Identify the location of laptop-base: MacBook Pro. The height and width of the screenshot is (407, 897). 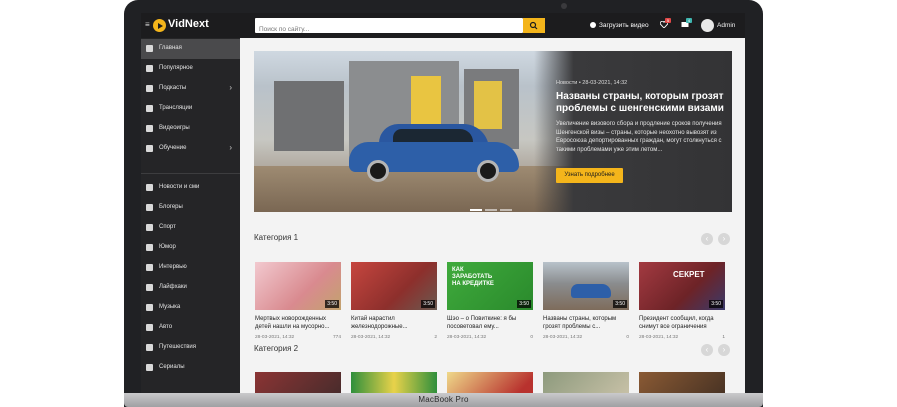
(443, 400).